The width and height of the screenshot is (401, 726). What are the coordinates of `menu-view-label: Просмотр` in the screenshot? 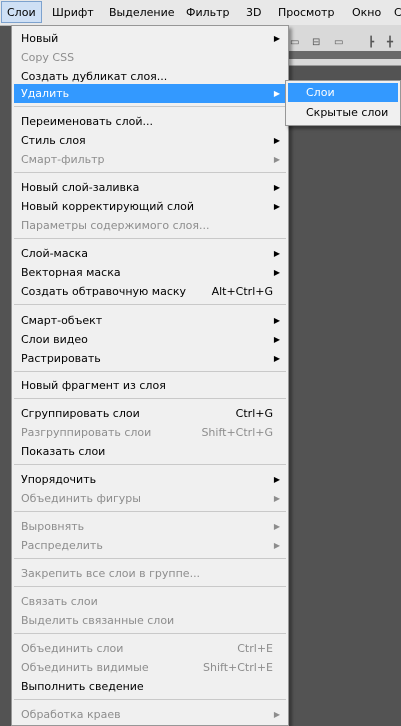 It's located at (306, 12).